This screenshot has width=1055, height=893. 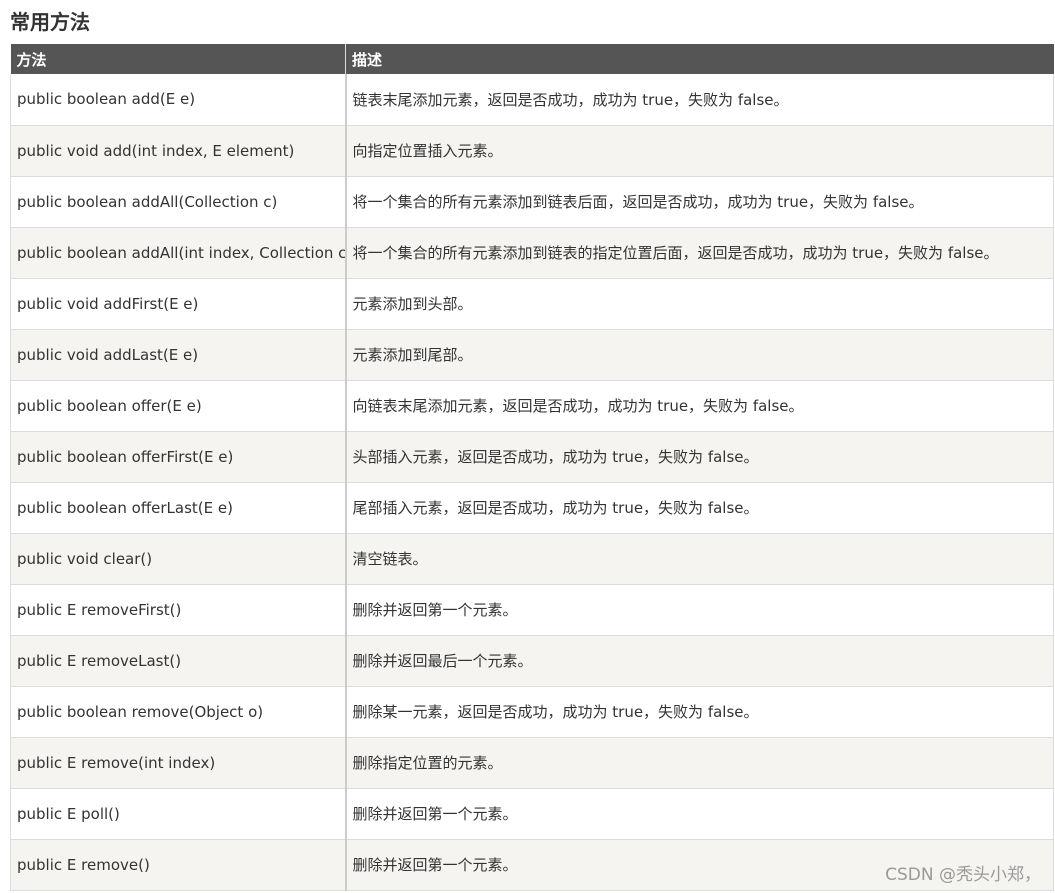 What do you see at coordinates (178, 151) in the screenshot?
I see `method-cell: public void add(int index, E element)` at bounding box center [178, 151].